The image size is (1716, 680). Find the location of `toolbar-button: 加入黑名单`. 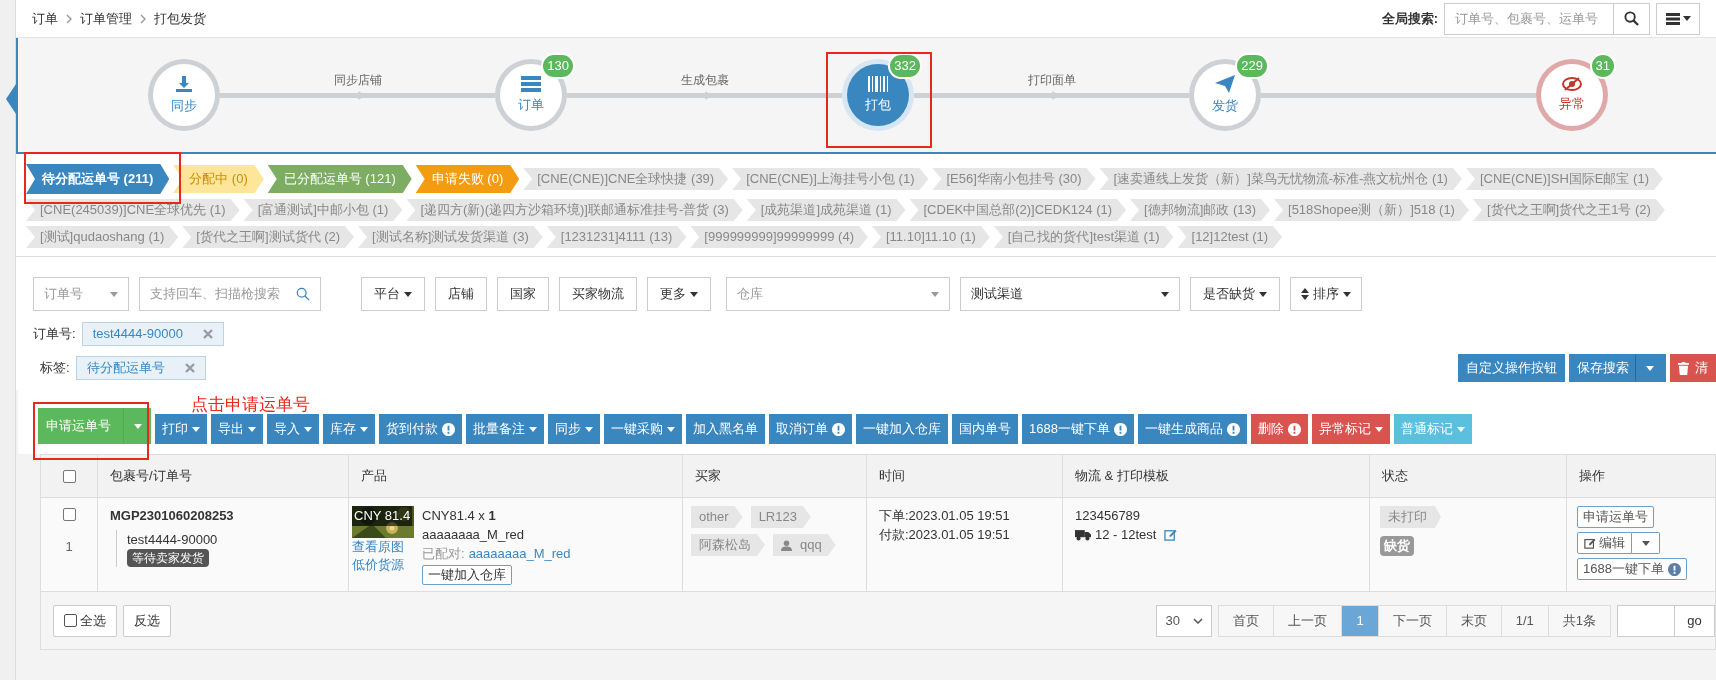

toolbar-button: 加入黑名单 is located at coordinates (725, 429).